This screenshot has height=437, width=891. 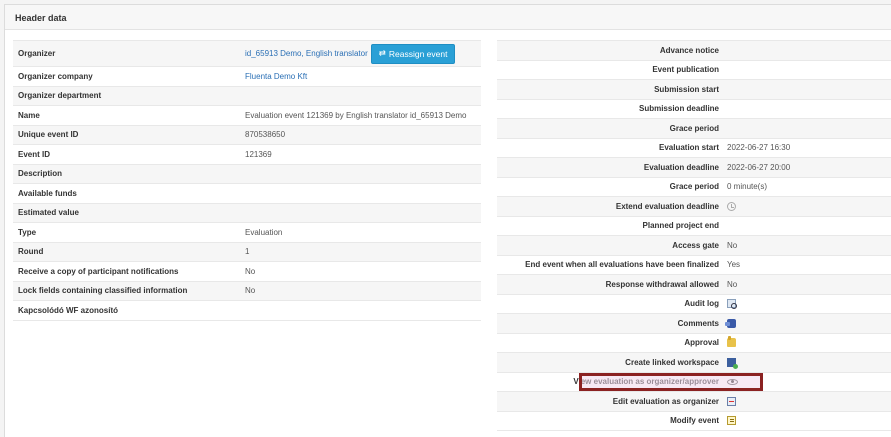 I want to click on clock-icon, so click(x=731, y=206).